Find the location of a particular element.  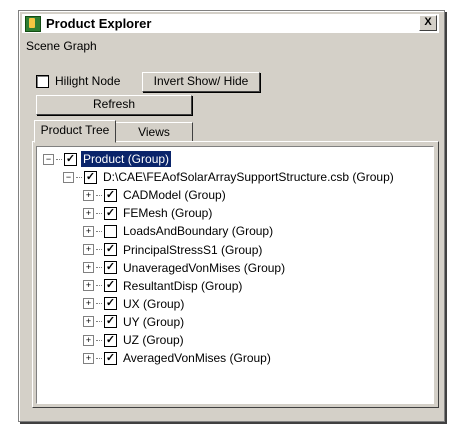

tree-node-label: FEMesh (Group) is located at coordinates (167, 213).